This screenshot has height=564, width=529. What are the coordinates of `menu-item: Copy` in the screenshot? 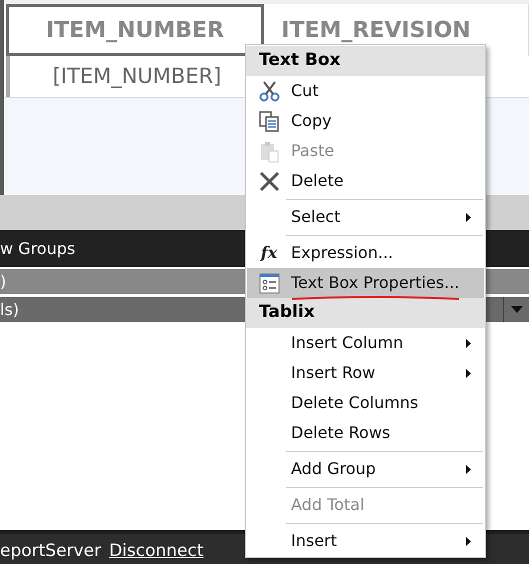 It's located at (365, 121).